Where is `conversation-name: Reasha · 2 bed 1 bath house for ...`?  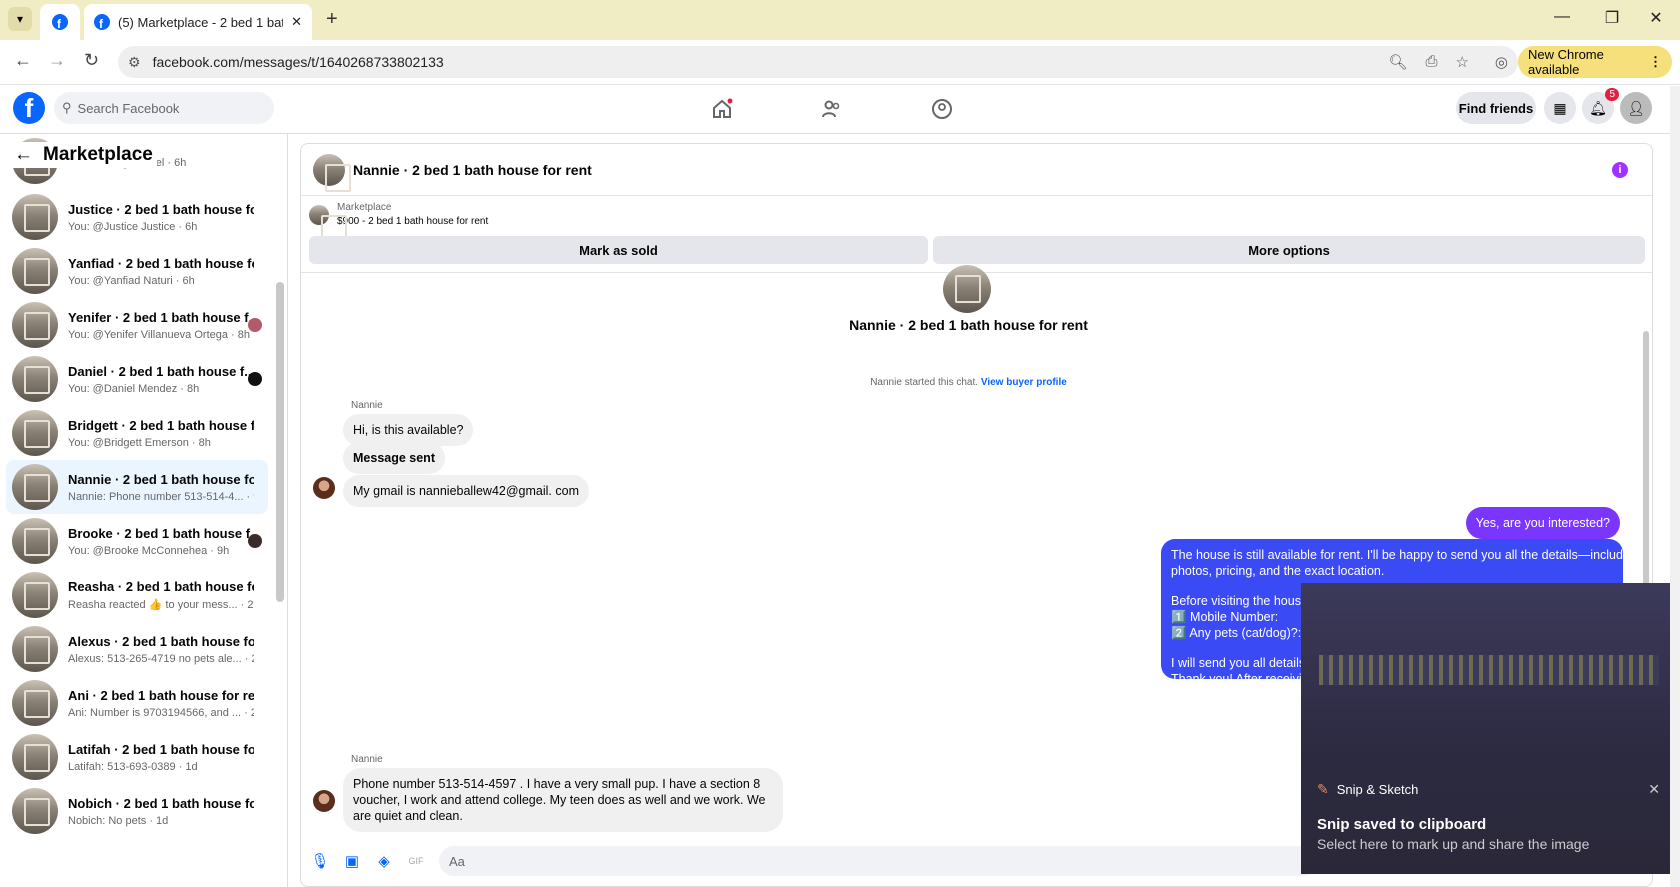 conversation-name: Reasha · 2 bed 1 bath house for ... is located at coordinates (161, 586).